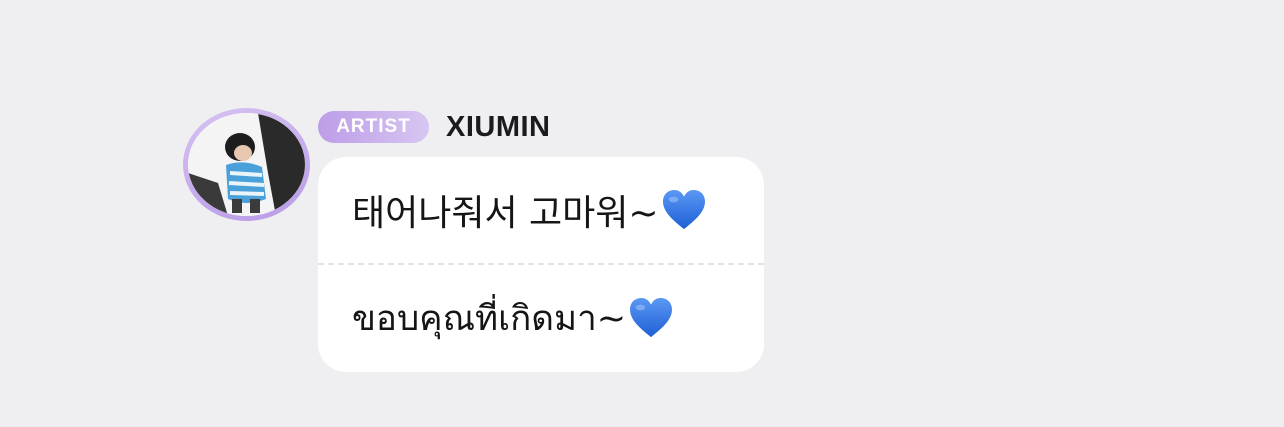  What do you see at coordinates (373, 127) in the screenshot?
I see `artist-badge: ARTIST` at bounding box center [373, 127].